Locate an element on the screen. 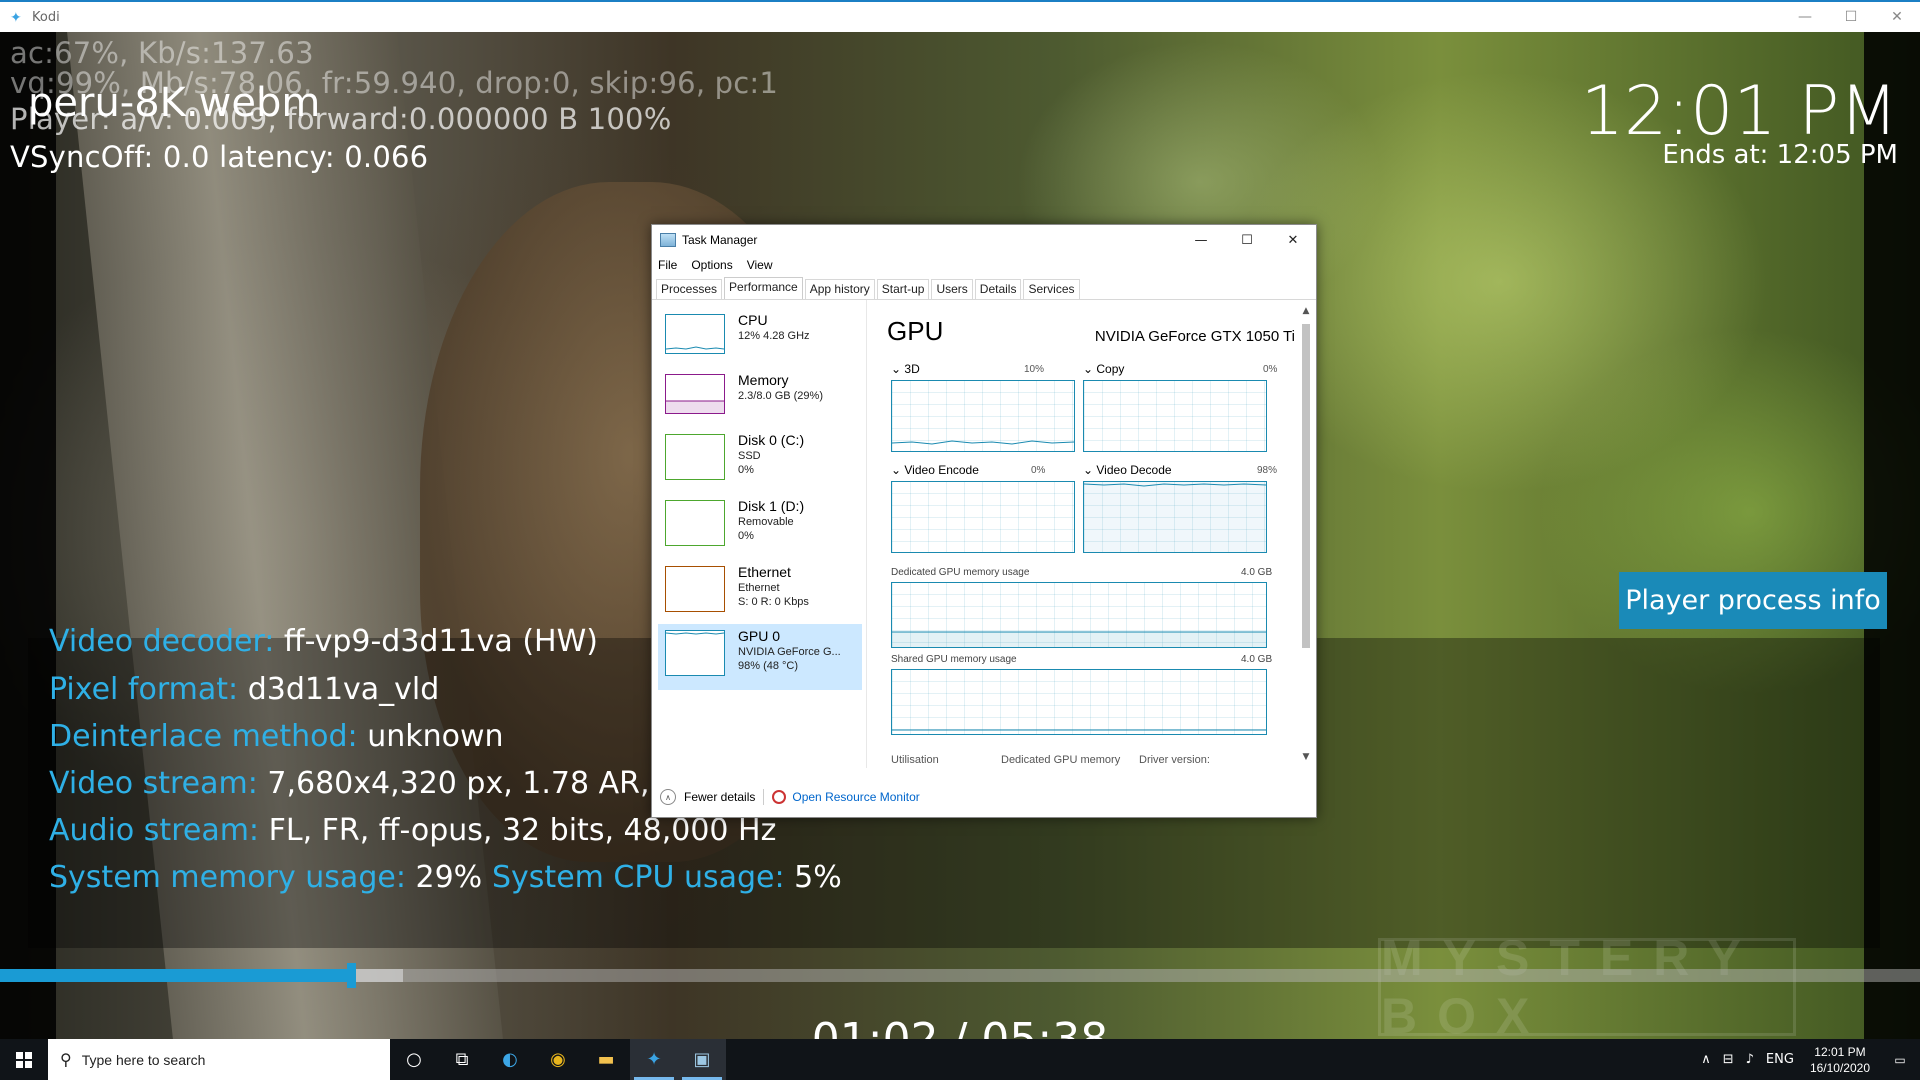 The height and width of the screenshot is (1080, 1920). network-icon: ⊟ is located at coordinates (1728, 1059).